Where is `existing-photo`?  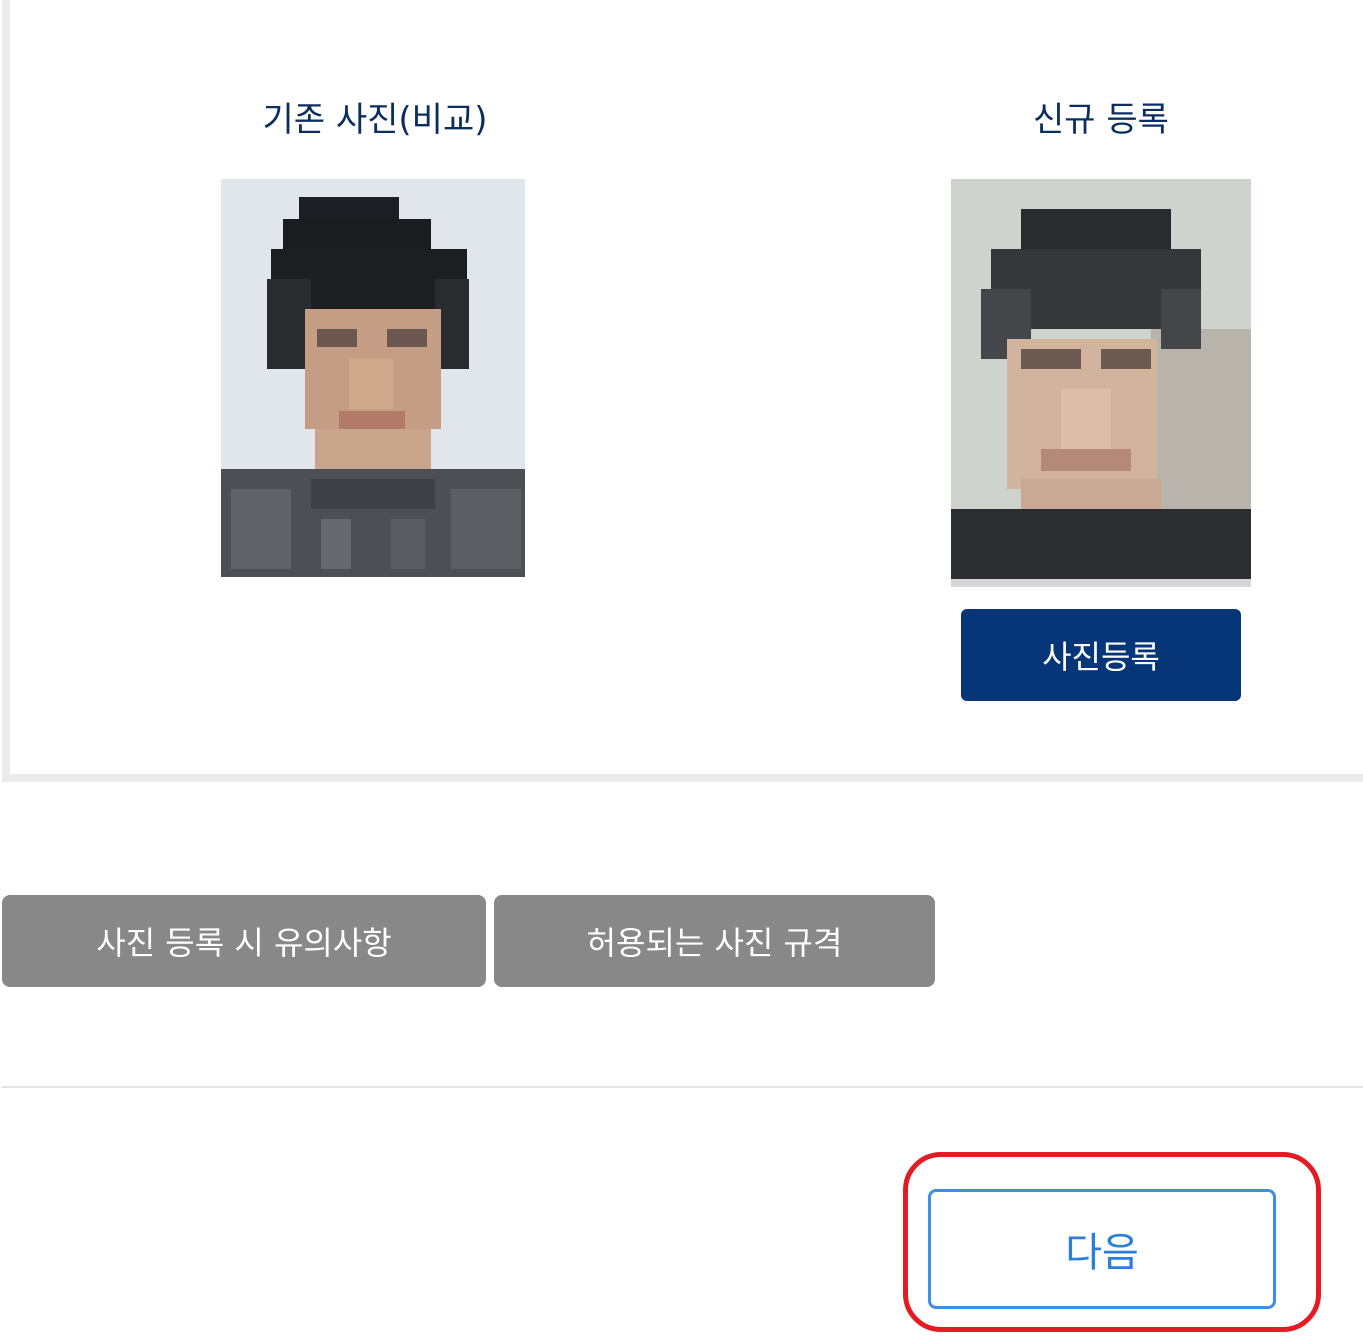 existing-photo is located at coordinates (373, 378).